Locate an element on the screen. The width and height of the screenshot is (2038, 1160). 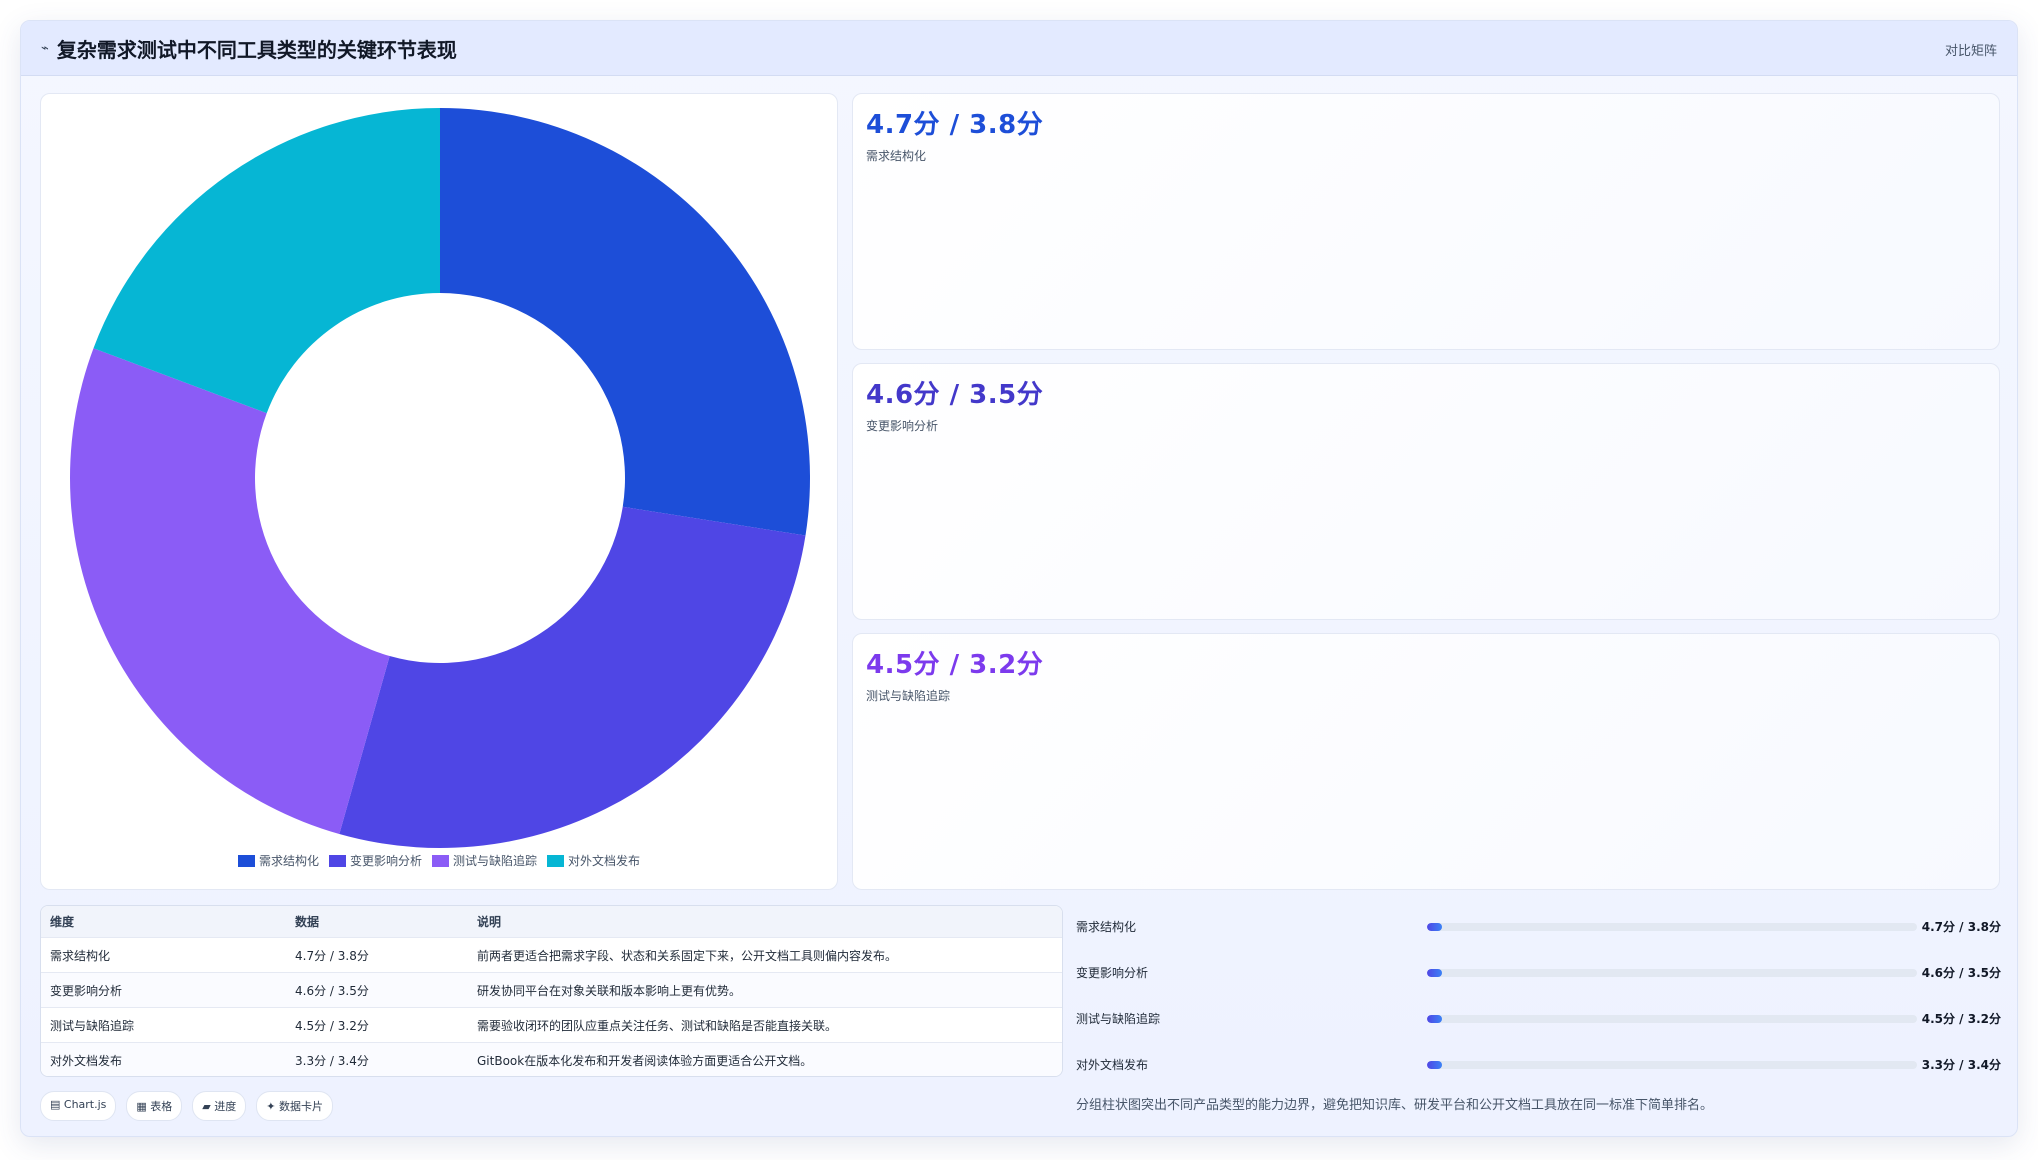
table-cell: GitBook在版本化发布和开发者阅读体验方面更适合公开文档。 is located at coordinates (645, 1061).